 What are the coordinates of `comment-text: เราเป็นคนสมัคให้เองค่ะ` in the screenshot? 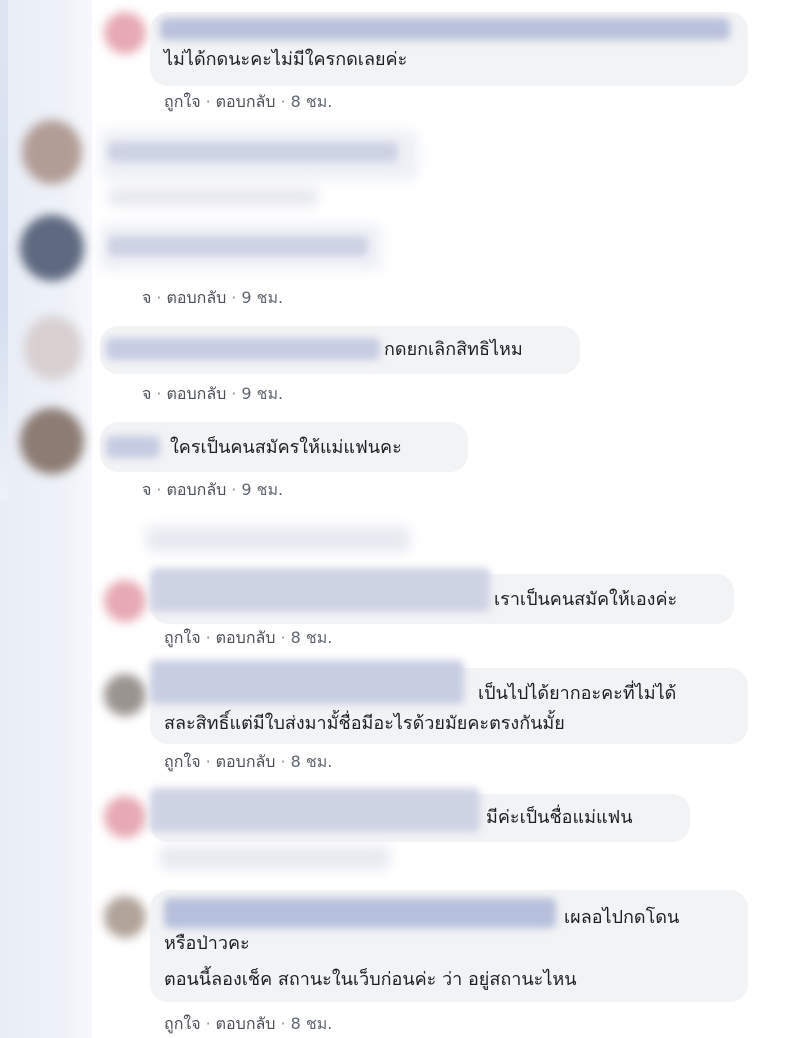 It's located at (586, 599).